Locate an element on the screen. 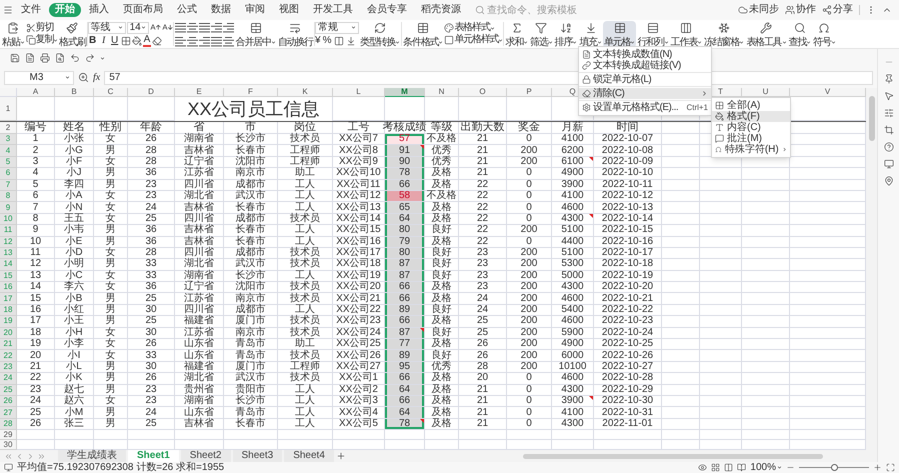  table-cell: 6 is located at coordinates (36, 196).